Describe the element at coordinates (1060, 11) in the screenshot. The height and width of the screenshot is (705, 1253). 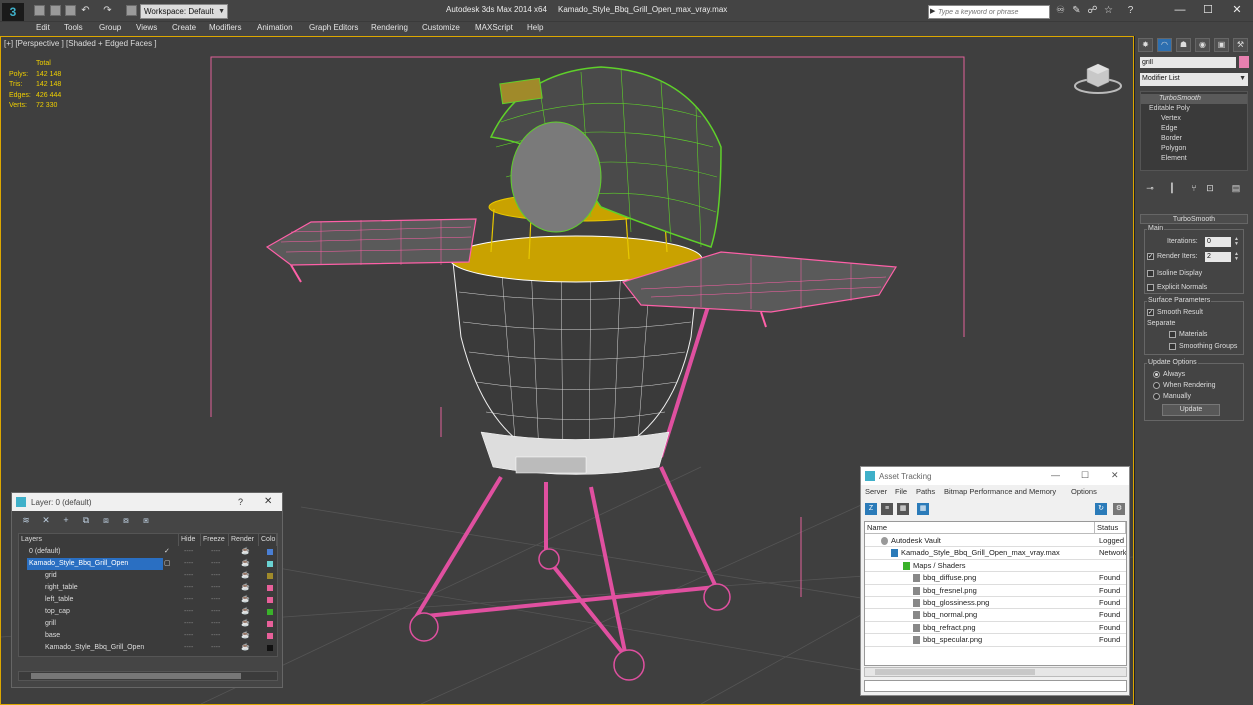
I see `binoculars-icon: ♾` at that location.